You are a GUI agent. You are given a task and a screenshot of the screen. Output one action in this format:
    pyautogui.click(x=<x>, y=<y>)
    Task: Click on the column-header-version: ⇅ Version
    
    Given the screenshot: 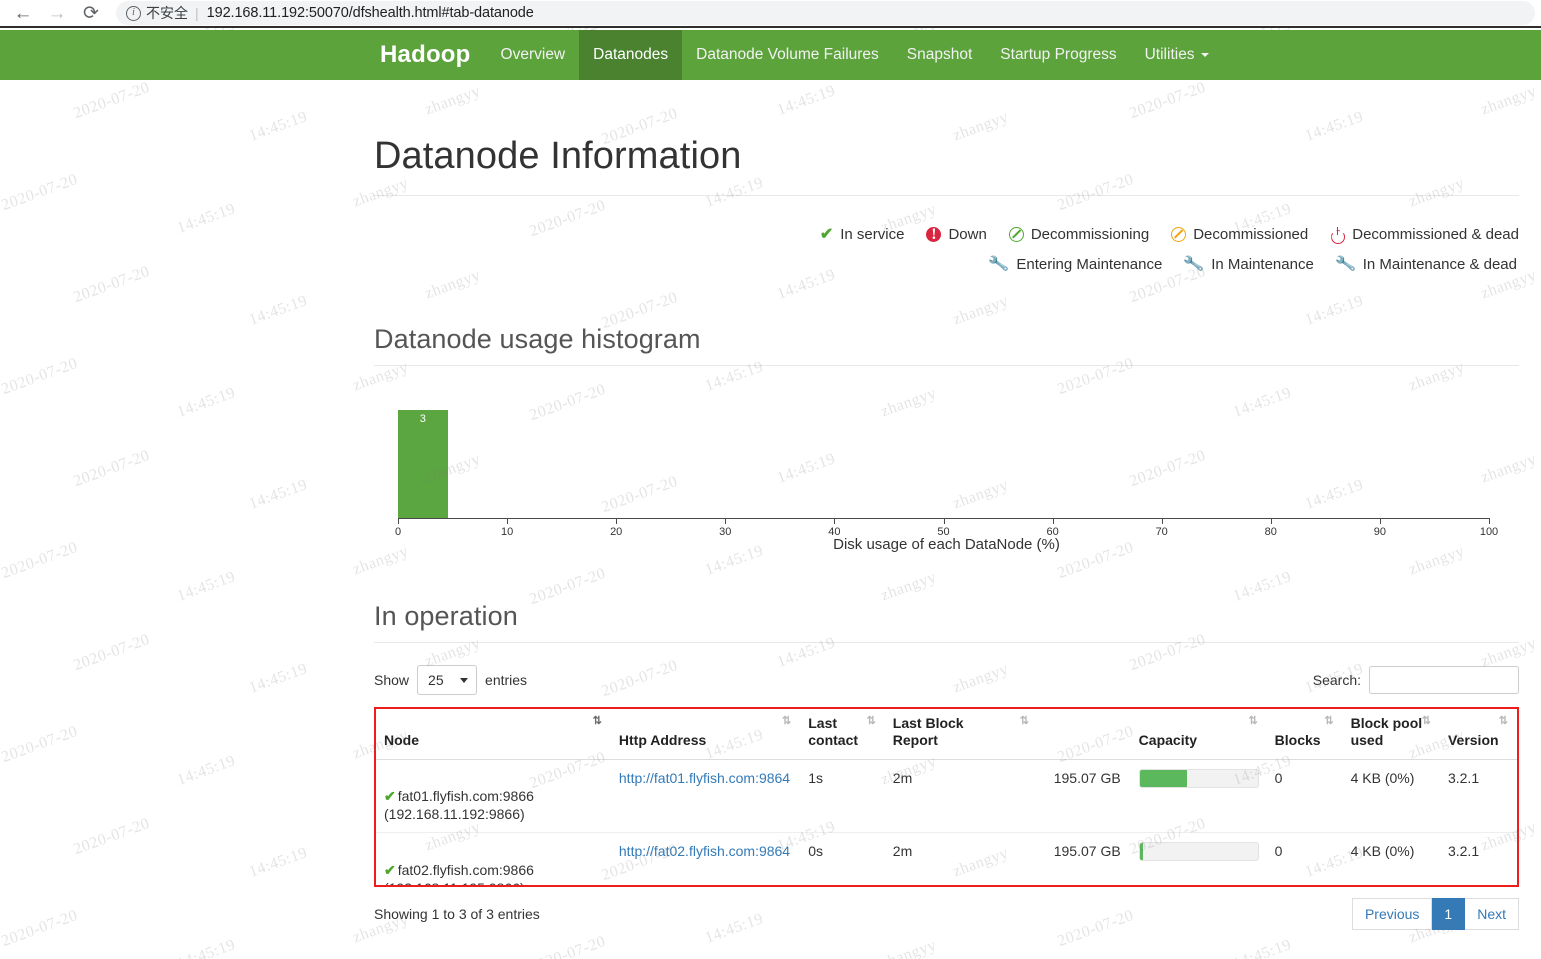 What is the action you would take?
    pyautogui.click(x=1478, y=734)
    